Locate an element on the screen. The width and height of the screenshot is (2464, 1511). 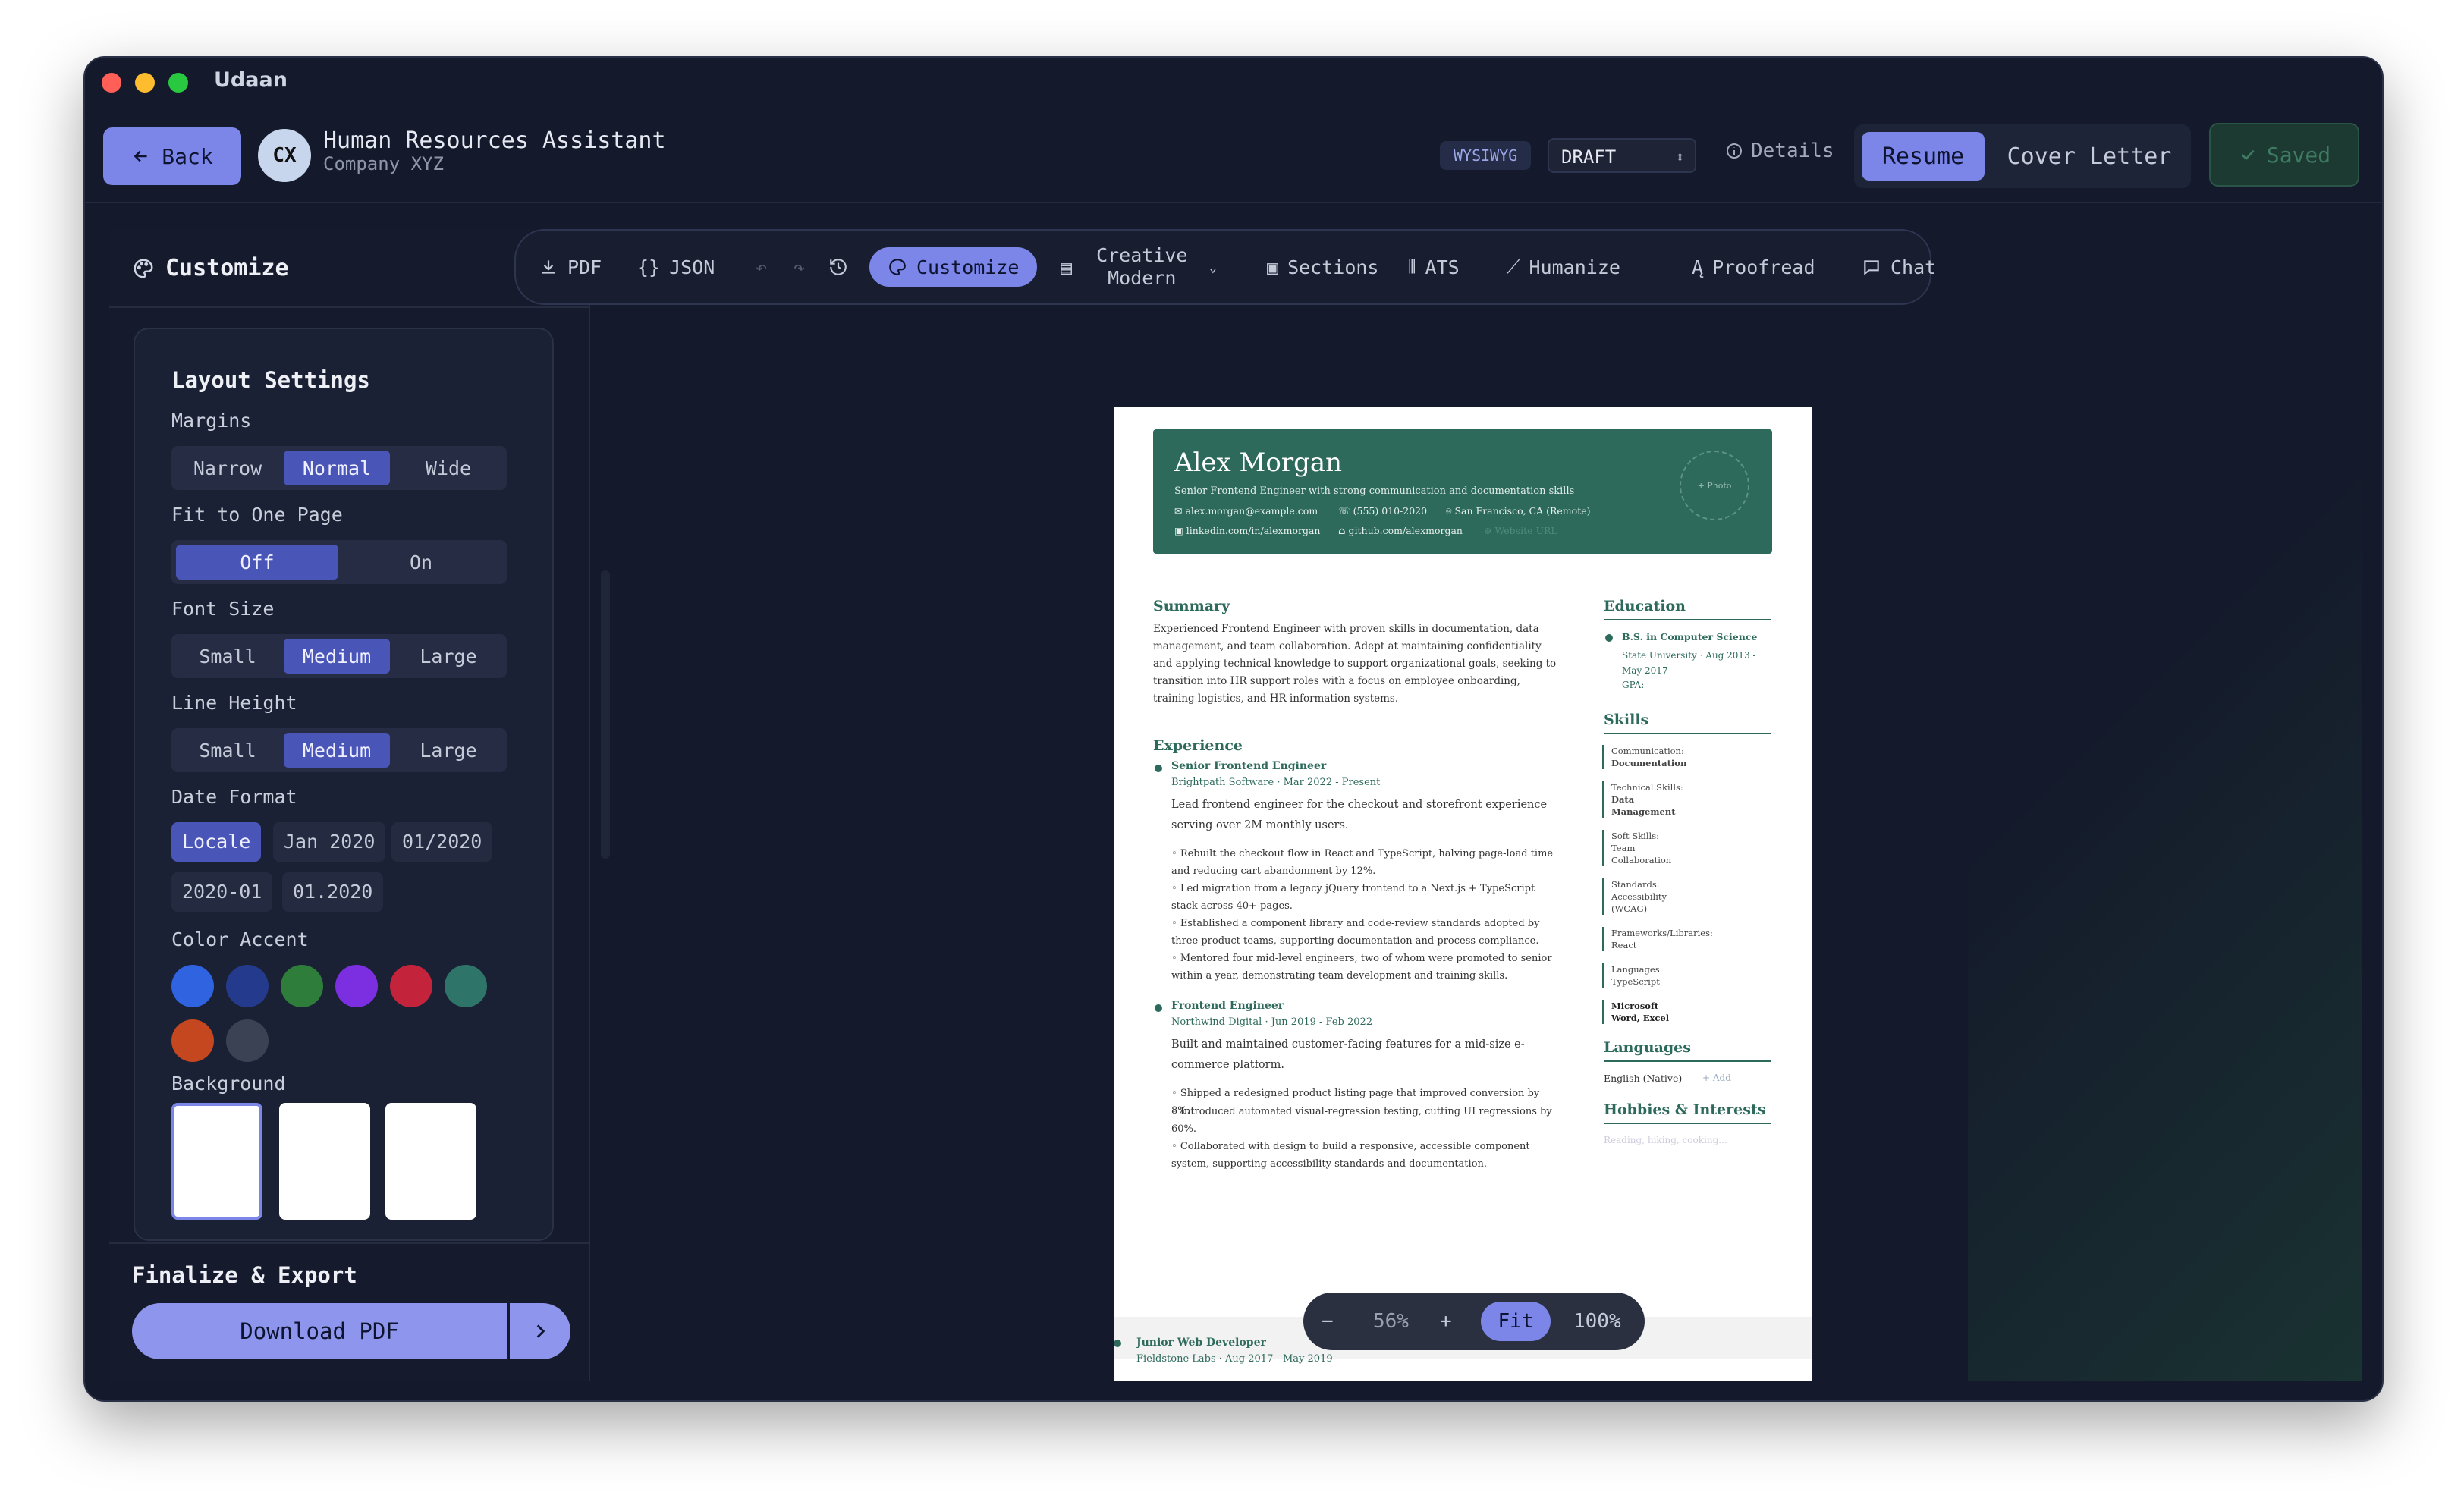
color-swatch-orange is located at coordinates (192, 1040).